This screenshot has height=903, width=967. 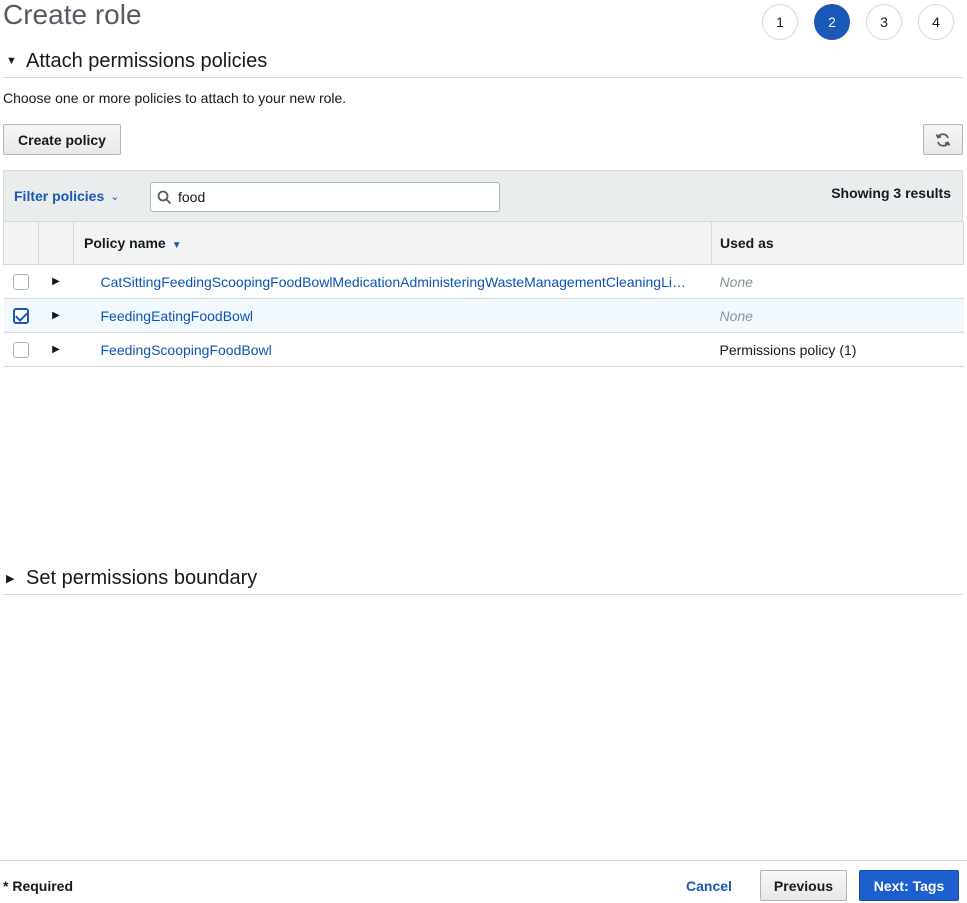 What do you see at coordinates (837, 243) in the screenshot?
I see `used-as-column-header: Used as` at bounding box center [837, 243].